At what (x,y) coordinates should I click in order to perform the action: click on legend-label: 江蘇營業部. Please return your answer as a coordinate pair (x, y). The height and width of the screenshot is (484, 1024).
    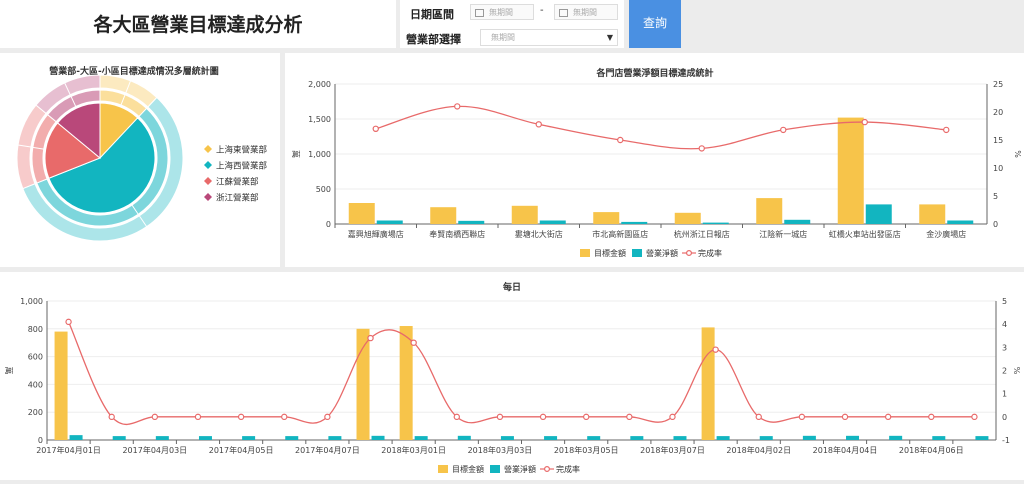
    Looking at the image, I should click on (237, 182).